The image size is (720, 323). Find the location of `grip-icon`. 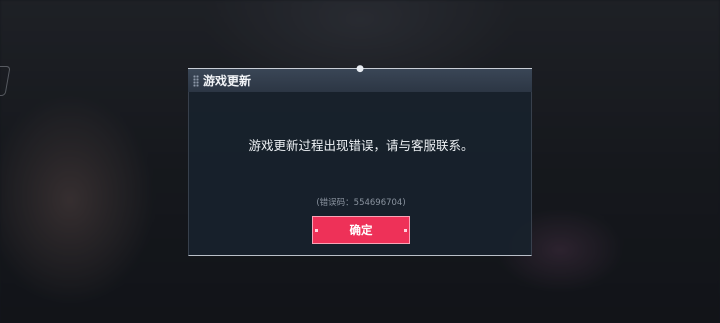

grip-icon is located at coordinates (196, 81).